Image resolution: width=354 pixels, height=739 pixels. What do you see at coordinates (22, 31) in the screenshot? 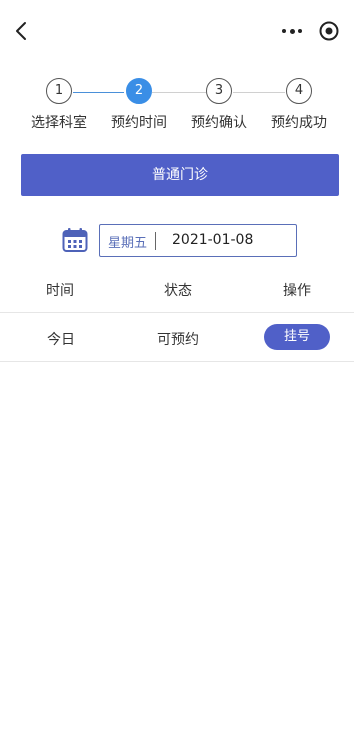
I see `back-icon` at bounding box center [22, 31].